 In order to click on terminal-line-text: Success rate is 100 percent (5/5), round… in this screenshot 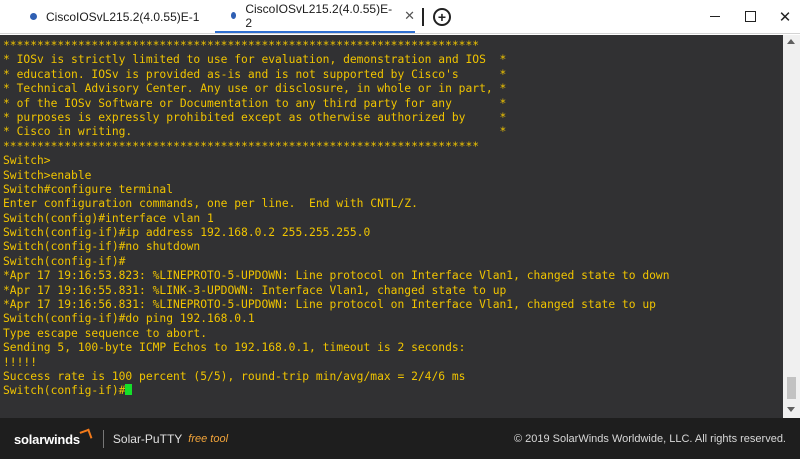, I will do `click(234, 376)`.